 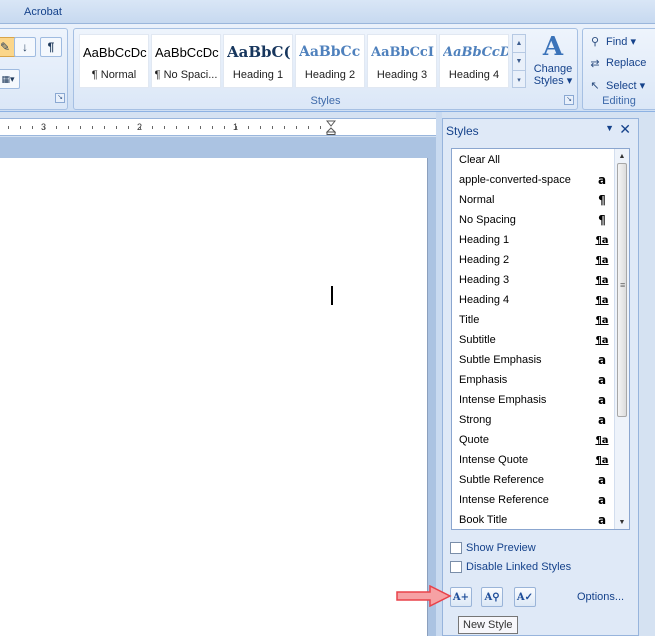 I want to click on find-label: Find ▾, so click(x=621, y=41).